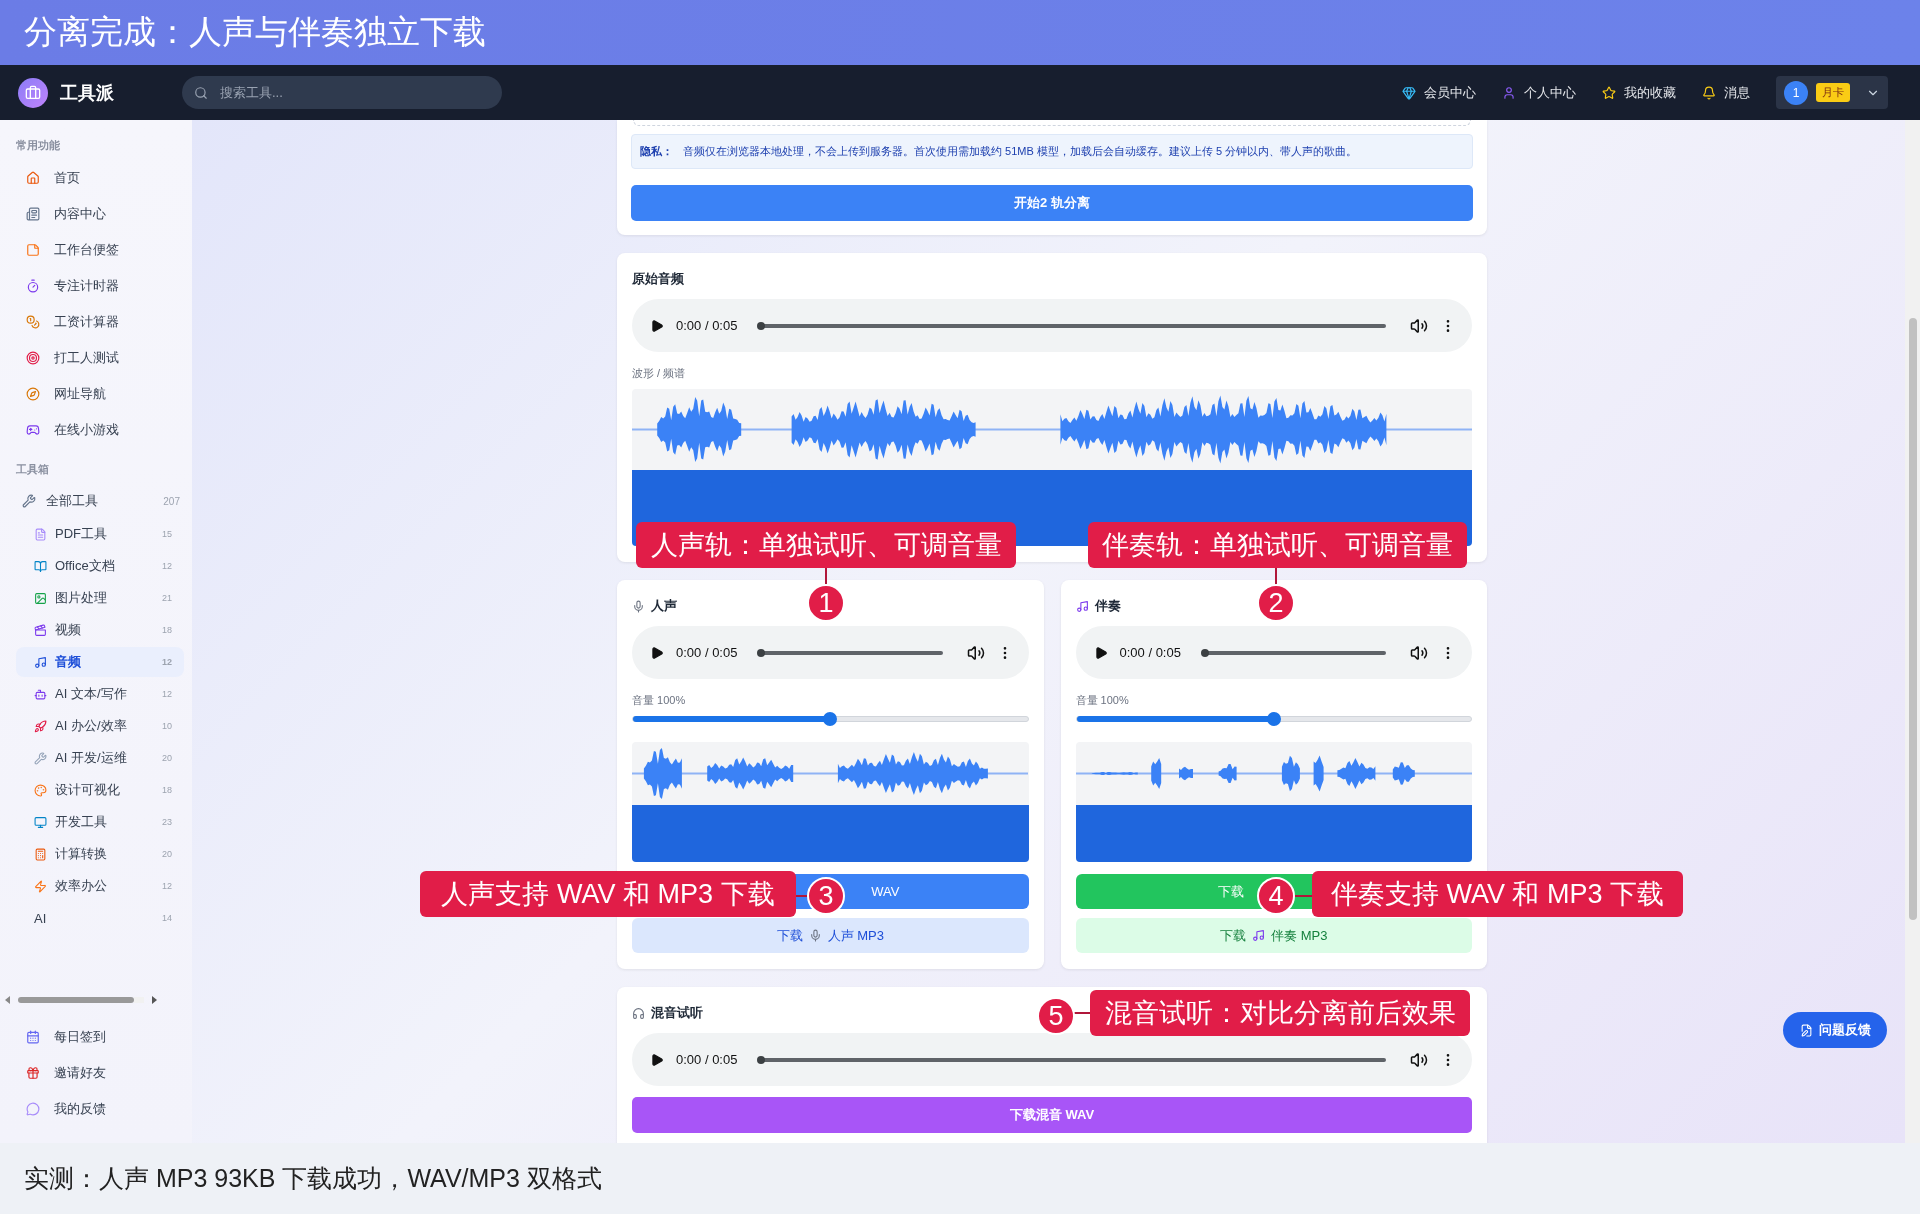  What do you see at coordinates (33, 286) in the screenshot?
I see `timer-icon` at bounding box center [33, 286].